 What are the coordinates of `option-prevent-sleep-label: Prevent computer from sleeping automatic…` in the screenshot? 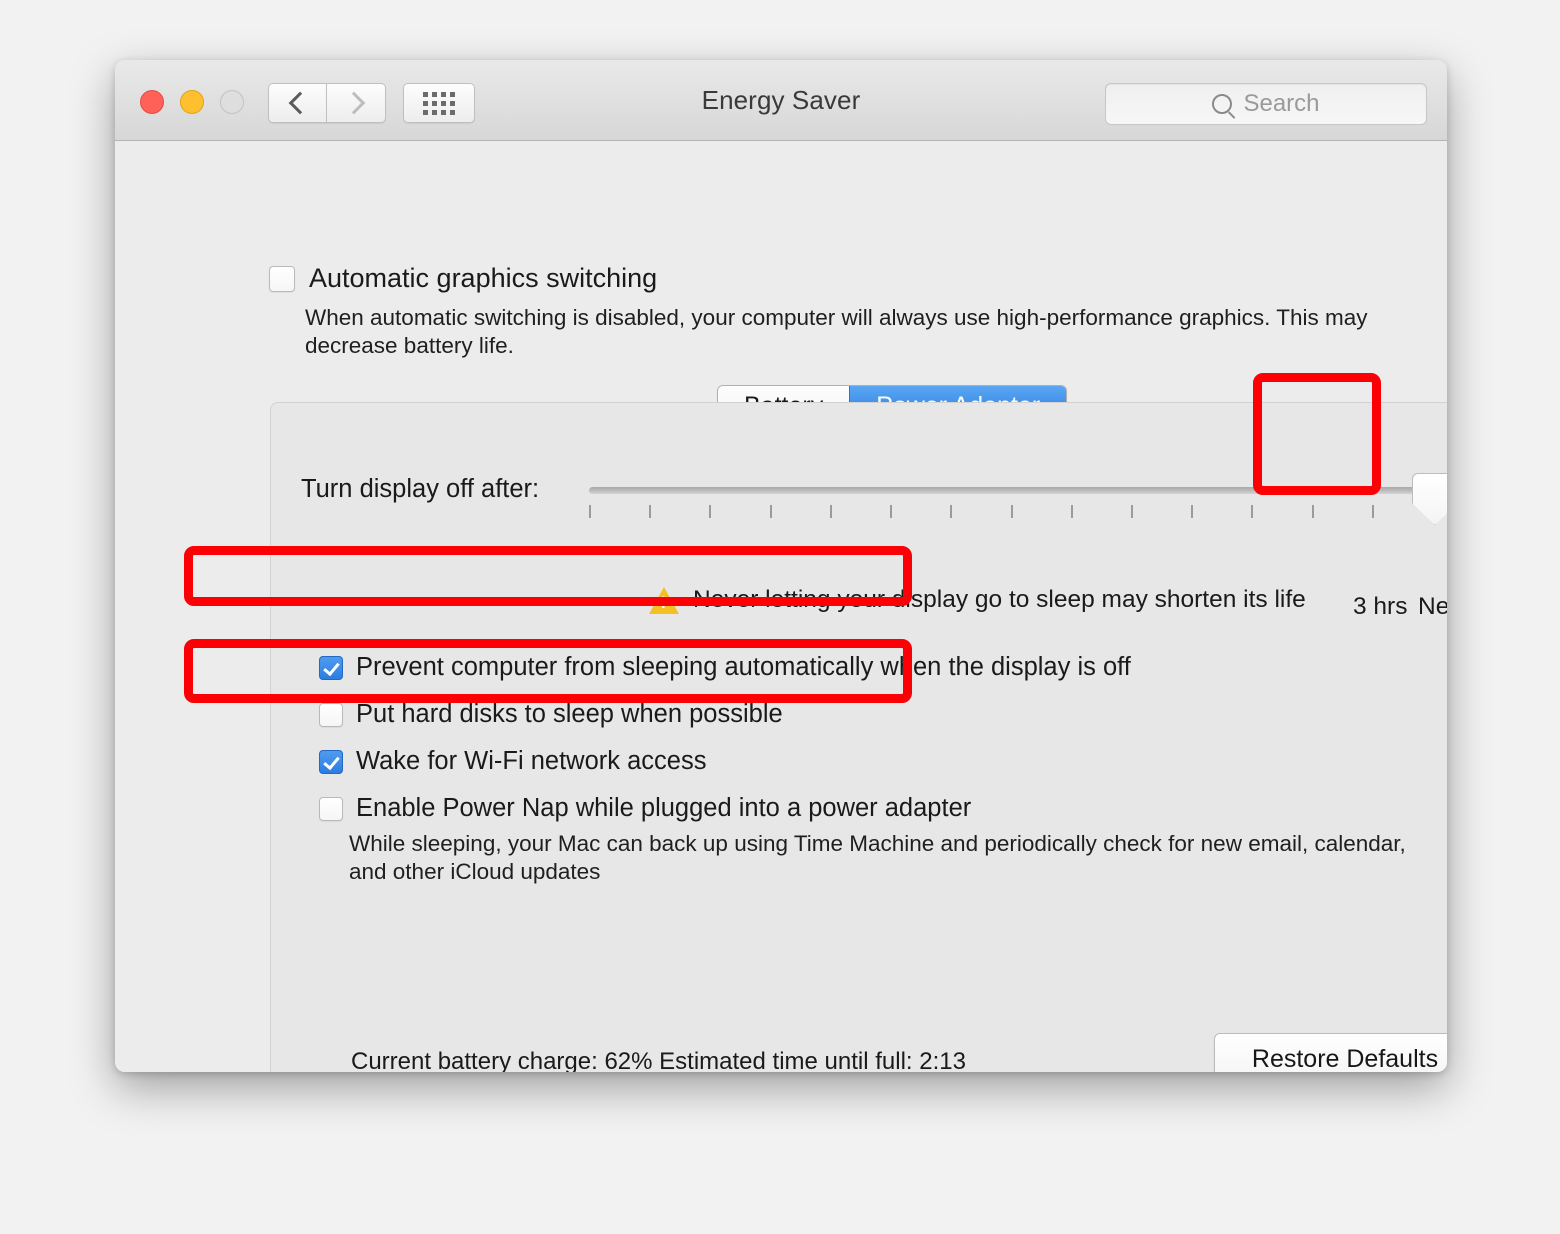 It's located at (743, 667).